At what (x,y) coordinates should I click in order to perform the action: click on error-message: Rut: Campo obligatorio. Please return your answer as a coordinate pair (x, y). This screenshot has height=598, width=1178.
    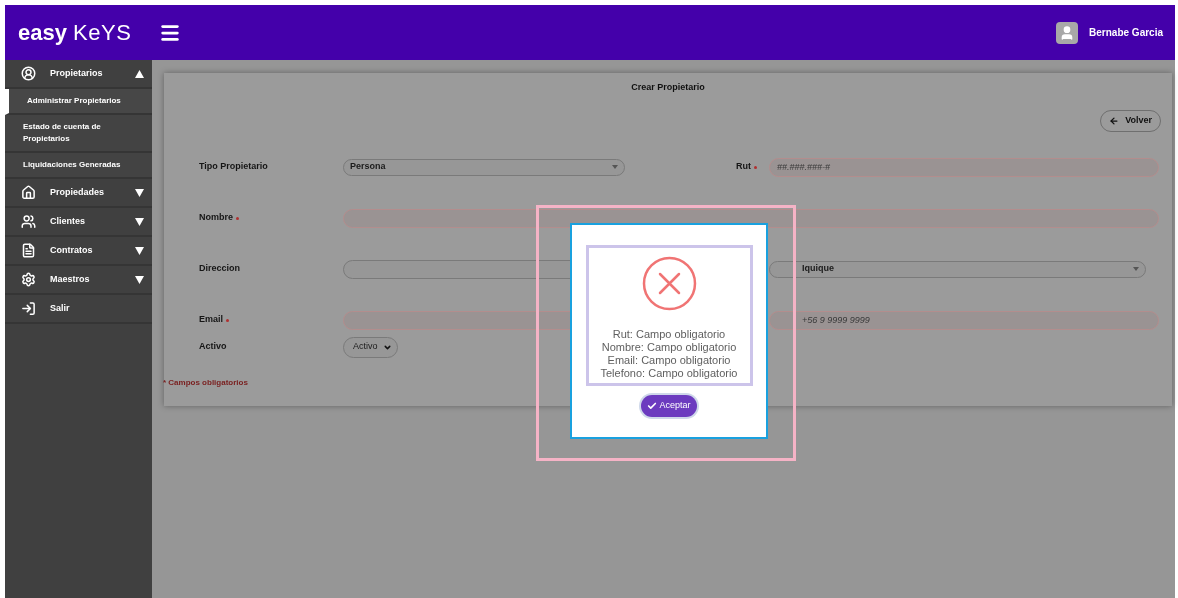
    Looking at the image, I should click on (669, 334).